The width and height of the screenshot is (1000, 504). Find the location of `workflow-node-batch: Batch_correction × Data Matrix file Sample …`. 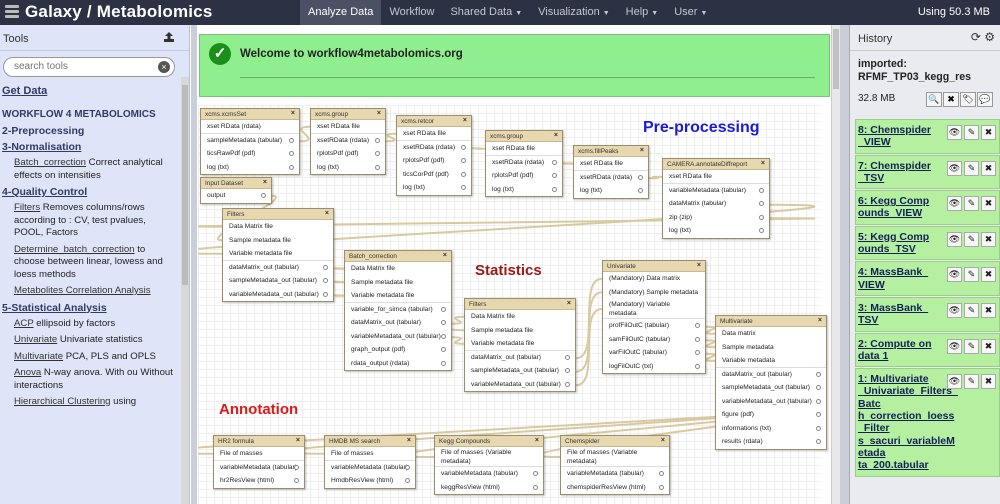

workflow-node-batch: Batch_correction × Data Matrix file Sample … is located at coordinates (398, 310).